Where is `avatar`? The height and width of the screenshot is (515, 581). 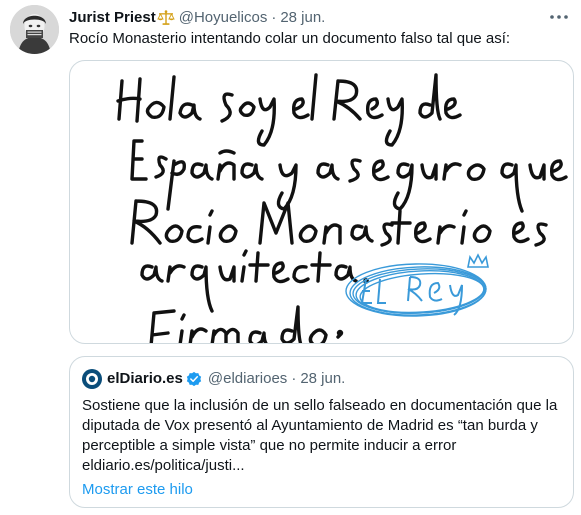
avatar is located at coordinates (34, 29).